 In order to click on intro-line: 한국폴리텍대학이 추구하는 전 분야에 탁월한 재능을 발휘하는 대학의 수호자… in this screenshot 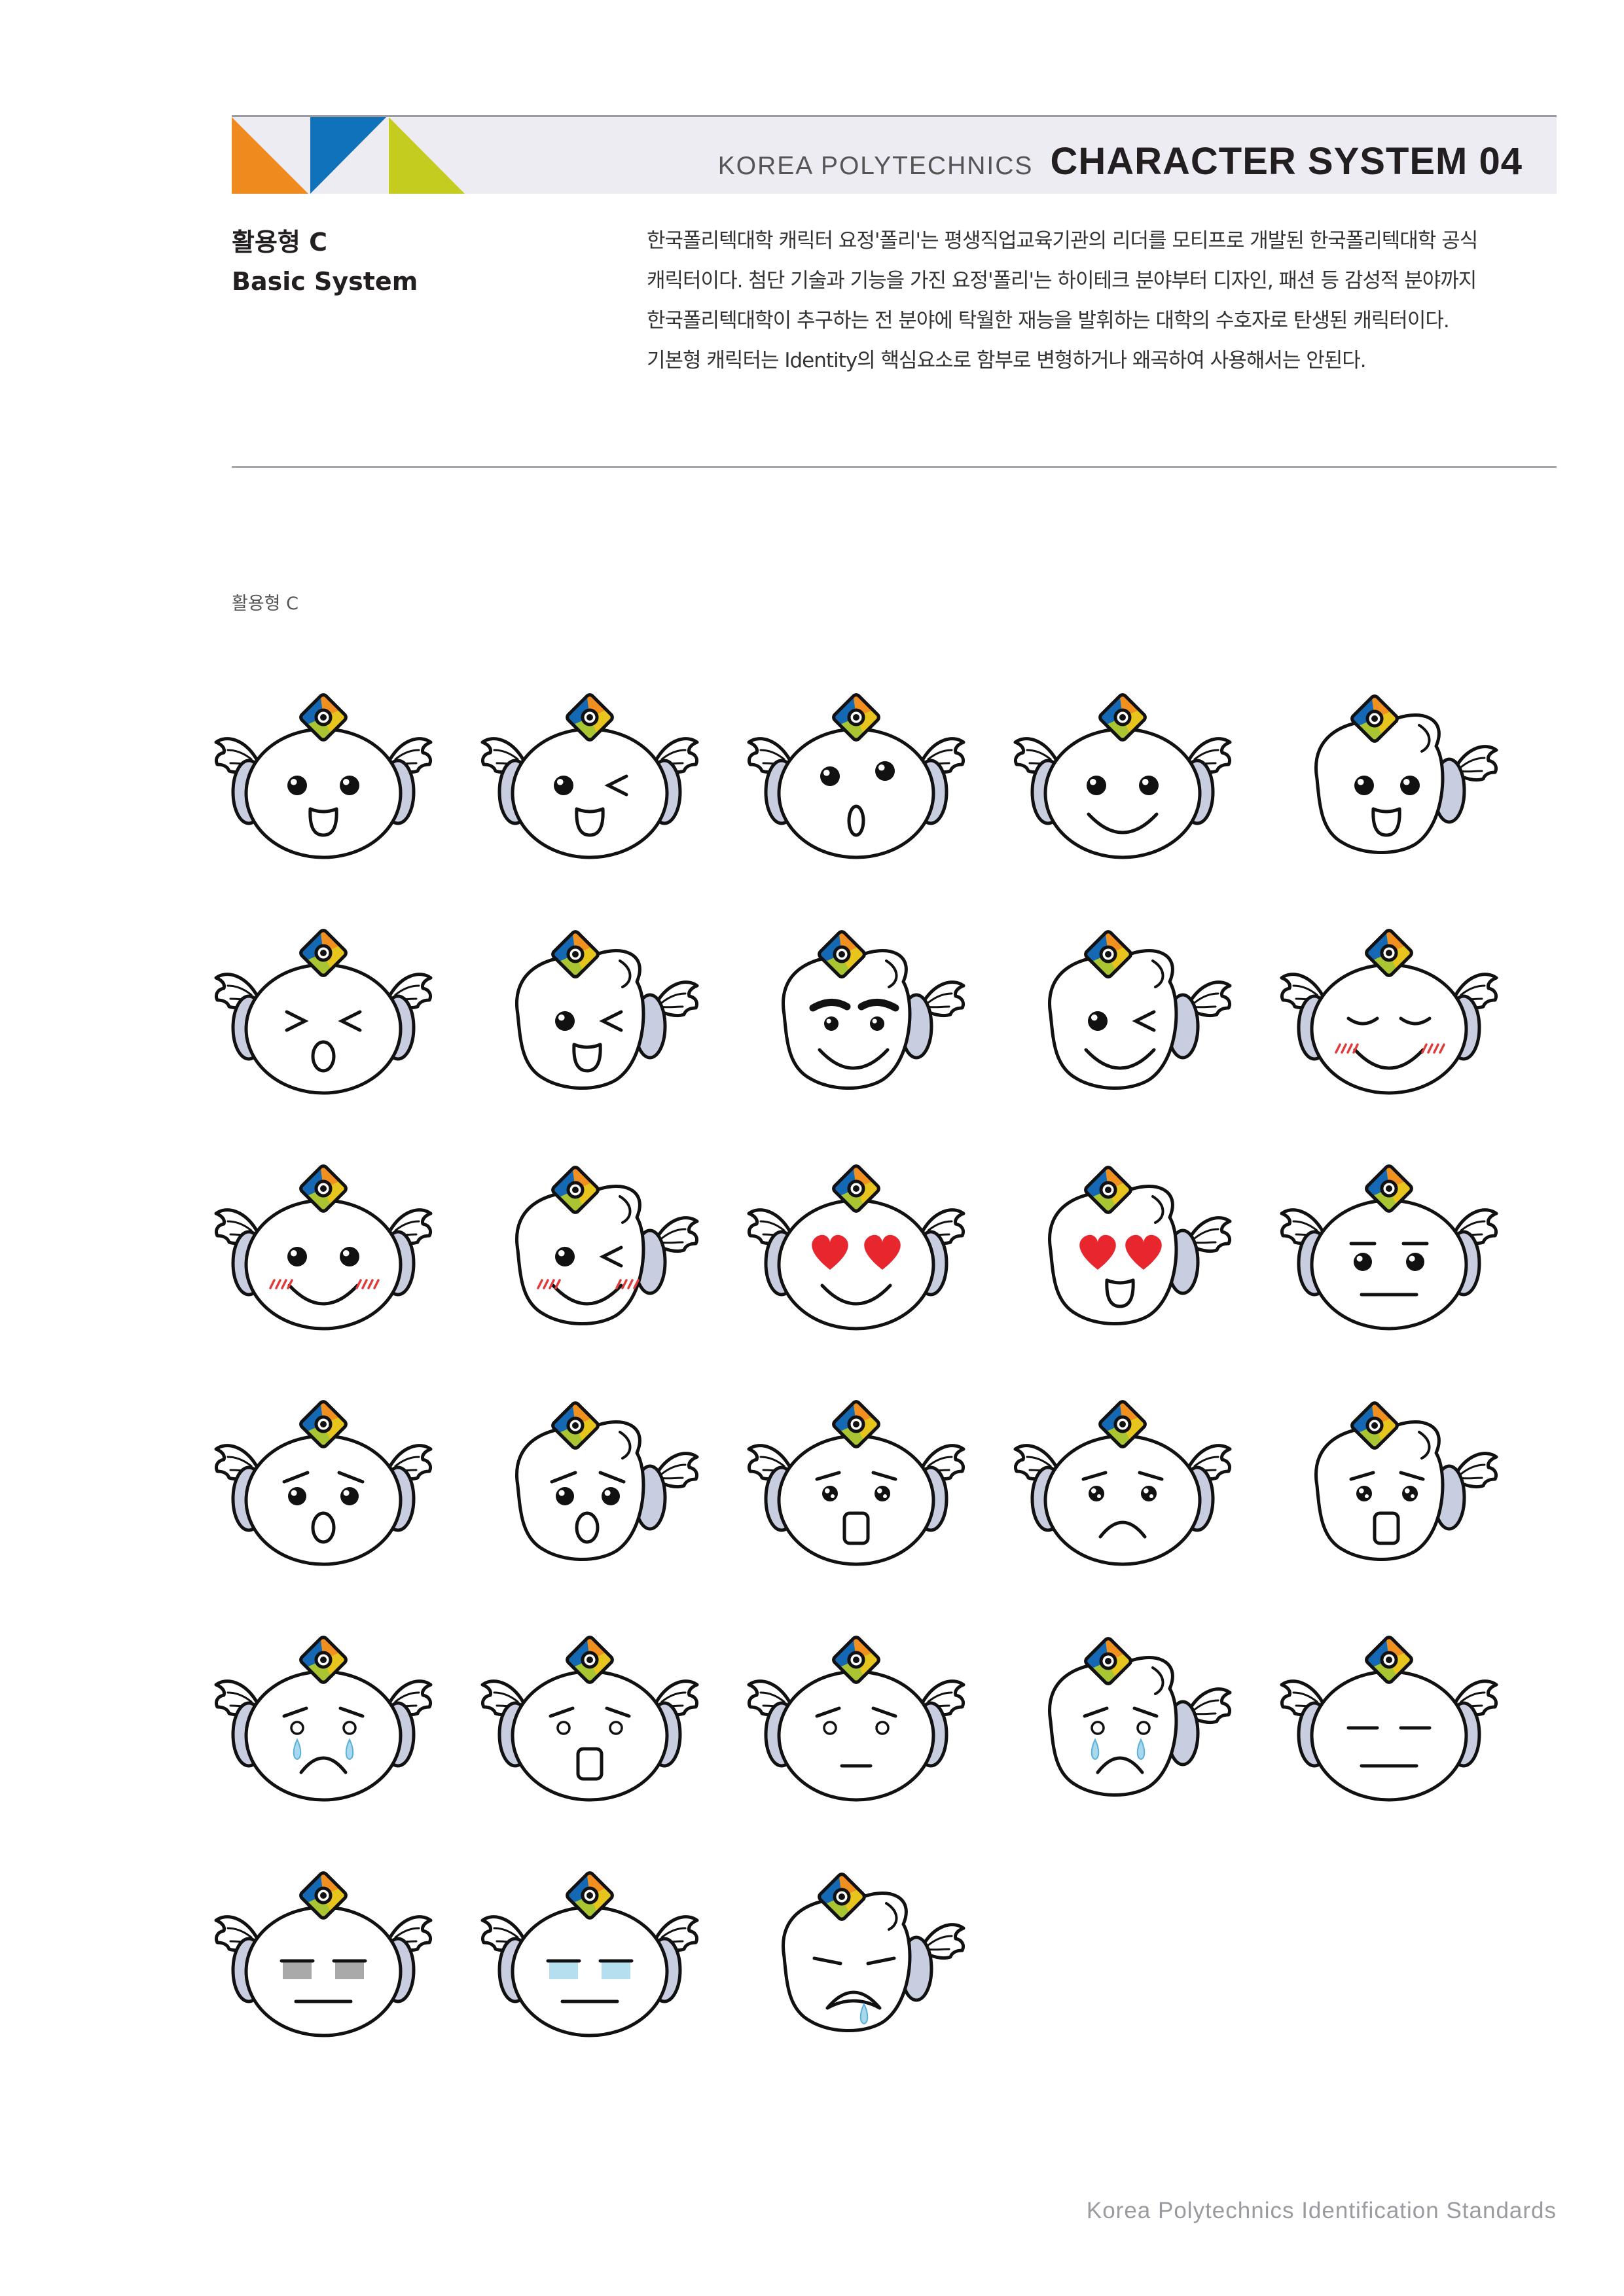, I will do `click(1048, 320)`.